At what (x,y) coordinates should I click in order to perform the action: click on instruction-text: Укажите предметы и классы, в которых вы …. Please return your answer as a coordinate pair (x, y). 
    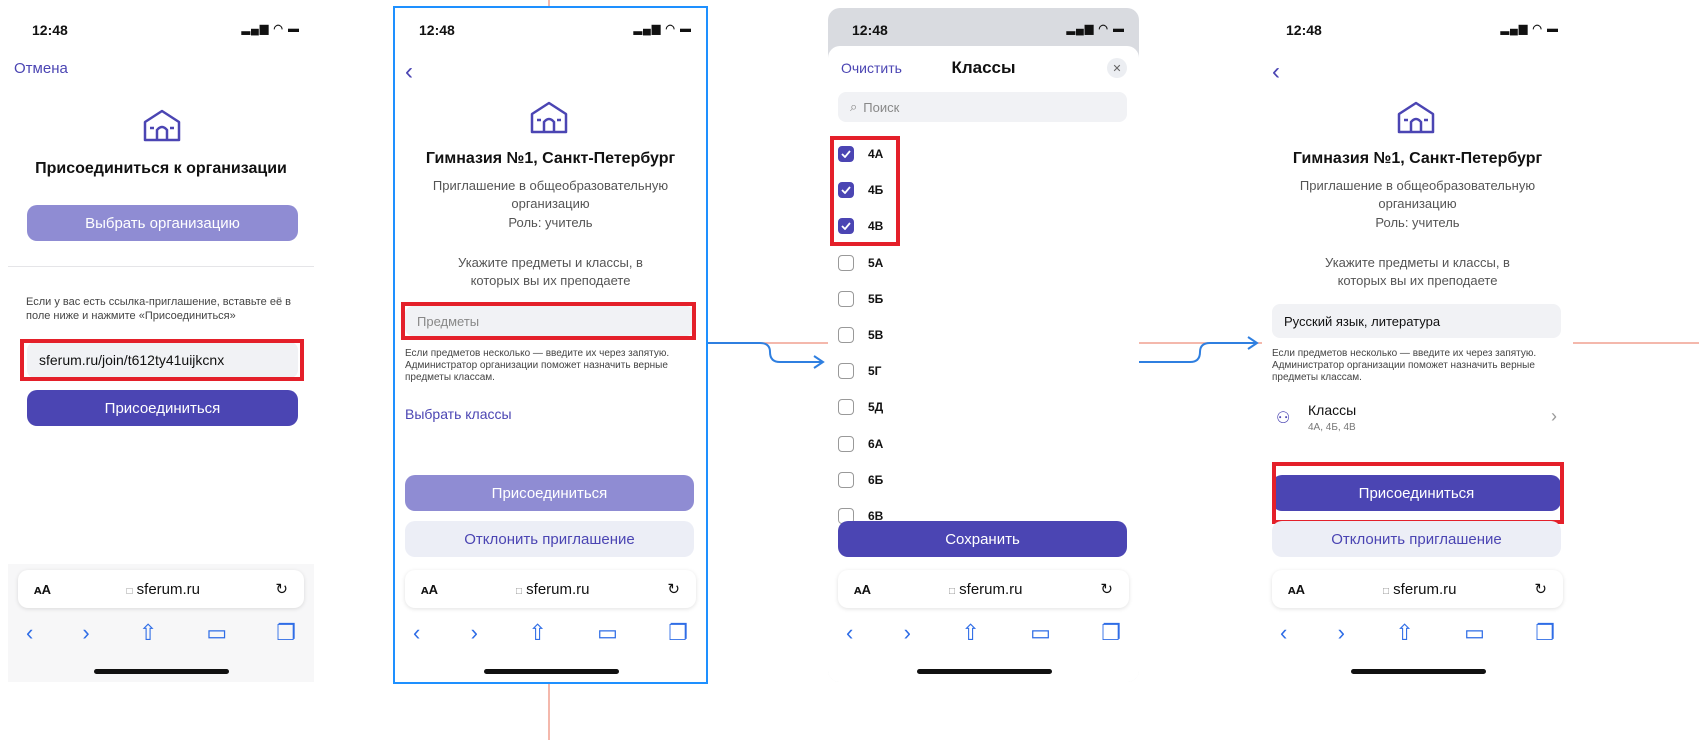
    Looking at the image, I should click on (1417, 271).